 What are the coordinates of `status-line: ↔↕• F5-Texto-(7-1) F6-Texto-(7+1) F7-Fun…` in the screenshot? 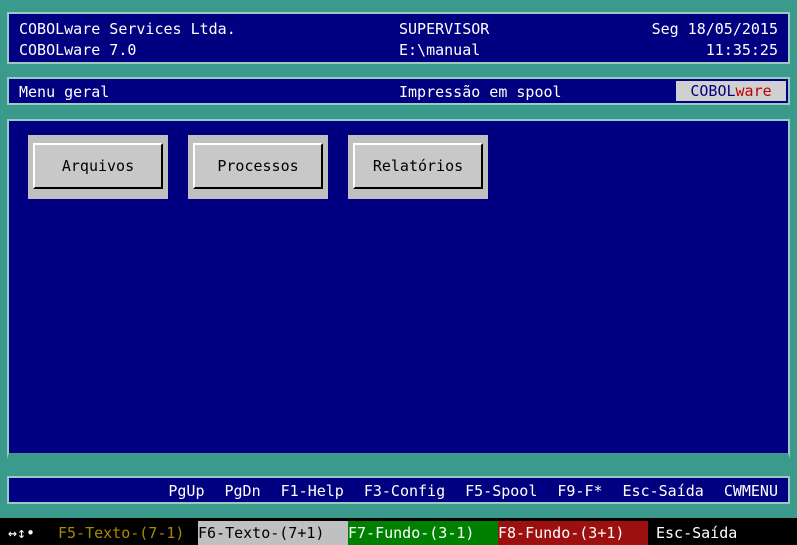 It's located at (398, 533).